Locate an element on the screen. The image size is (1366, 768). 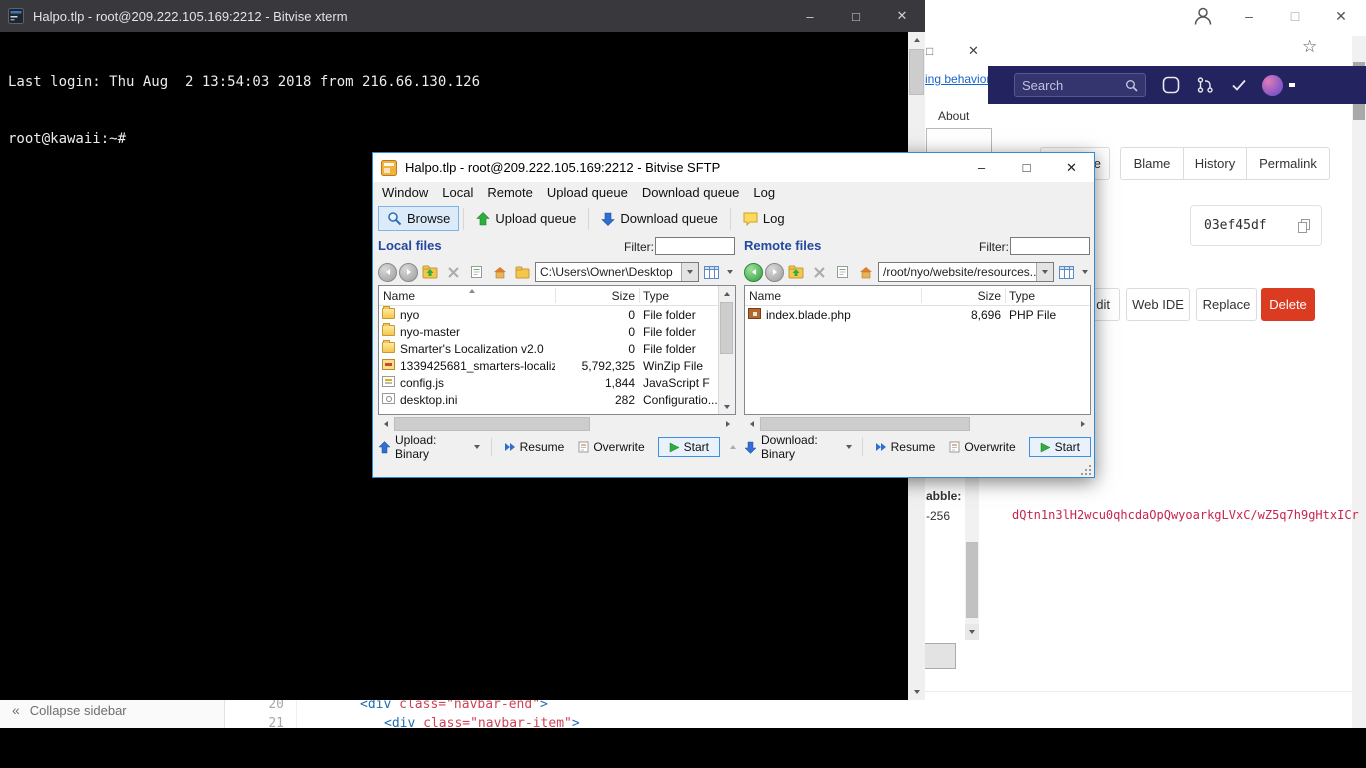
merge-request-icon is located at coordinates (1205, 85).